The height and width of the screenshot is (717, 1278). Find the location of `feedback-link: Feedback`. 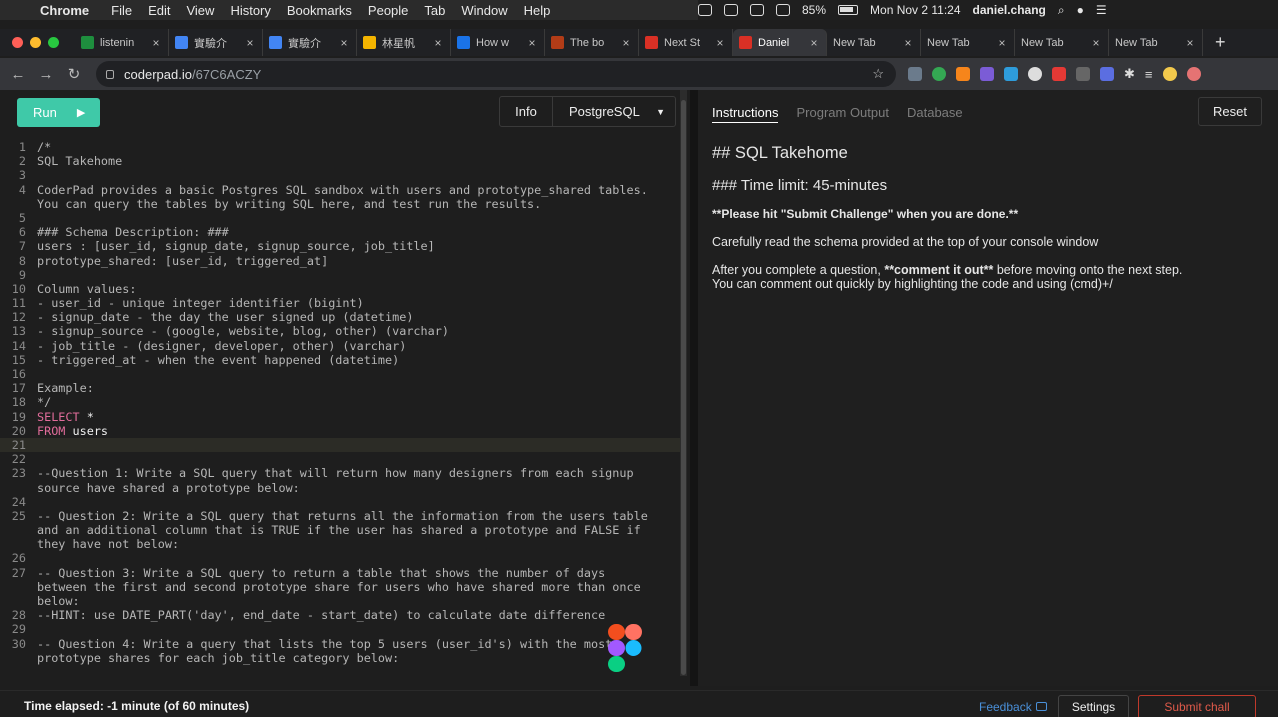

feedback-link: Feedback is located at coordinates (1013, 707).